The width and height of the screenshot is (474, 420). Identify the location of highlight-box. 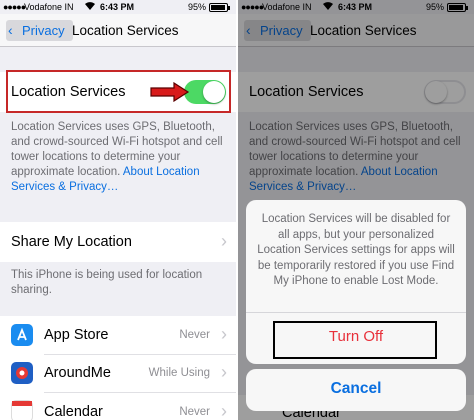
(118, 91).